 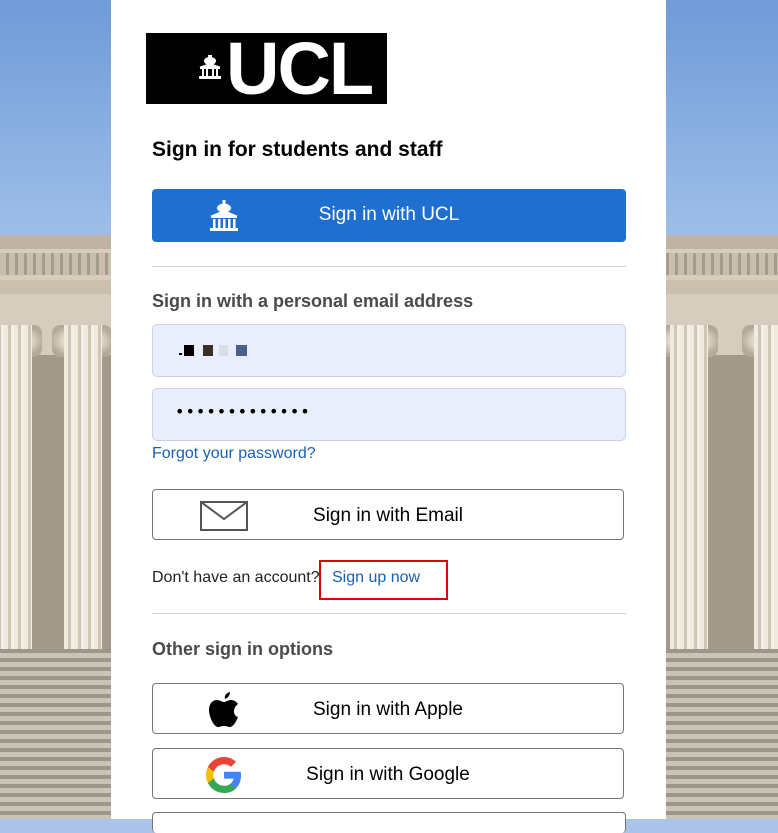 I want to click on sign-in-apple-button: Sign in with Apple, so click(x=388, y=708).